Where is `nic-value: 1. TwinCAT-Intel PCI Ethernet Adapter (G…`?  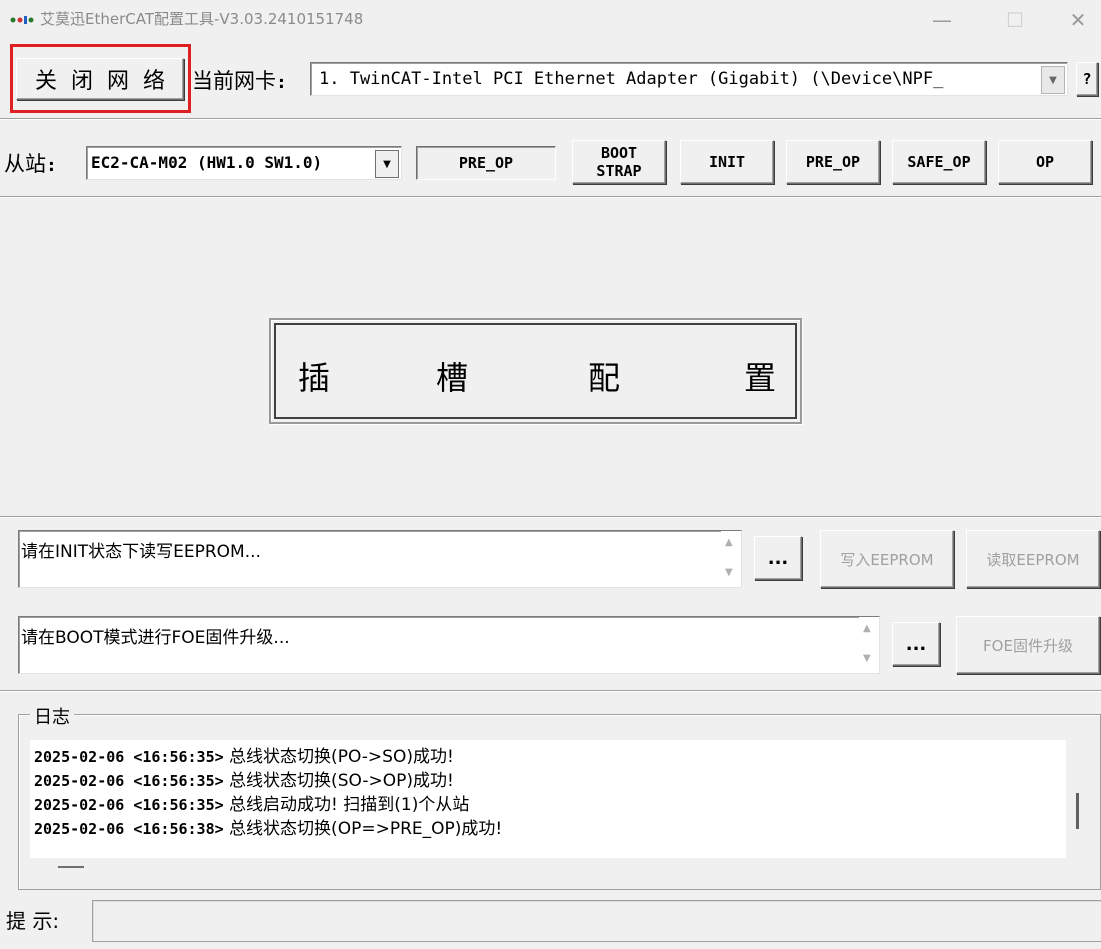
nic-value: 1. TwinCAT-Intel PCI Ethernet Adapter (G… is located at coordinates (631, 79).